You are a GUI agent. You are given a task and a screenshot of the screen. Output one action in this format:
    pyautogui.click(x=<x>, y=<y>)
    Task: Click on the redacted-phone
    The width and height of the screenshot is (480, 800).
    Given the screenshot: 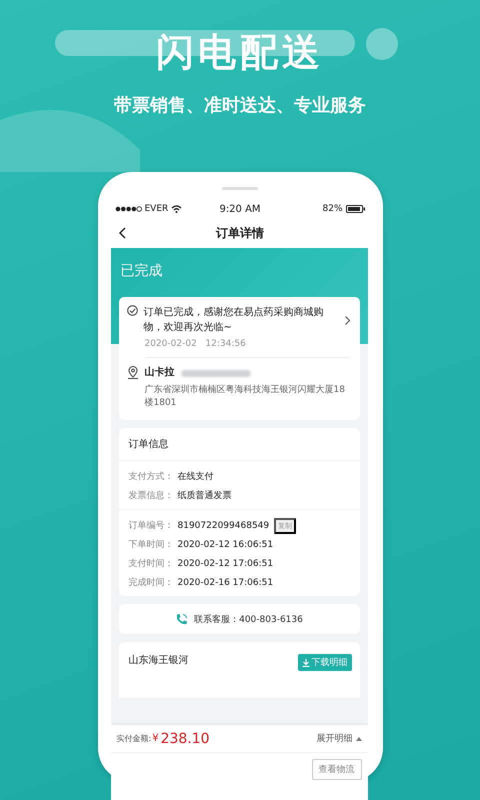 What is the action you would take?
    pyautogui.click(x=215, y=373)
    